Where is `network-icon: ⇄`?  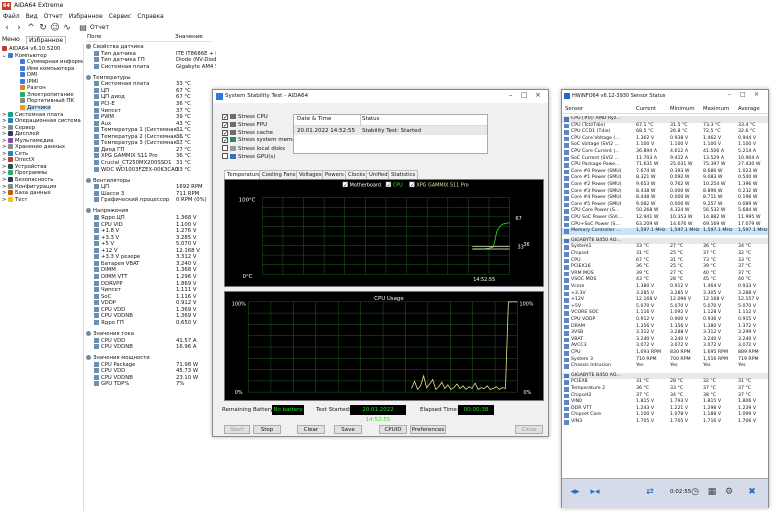
network-icon: ⇄ is located at coordinates (650, 492).